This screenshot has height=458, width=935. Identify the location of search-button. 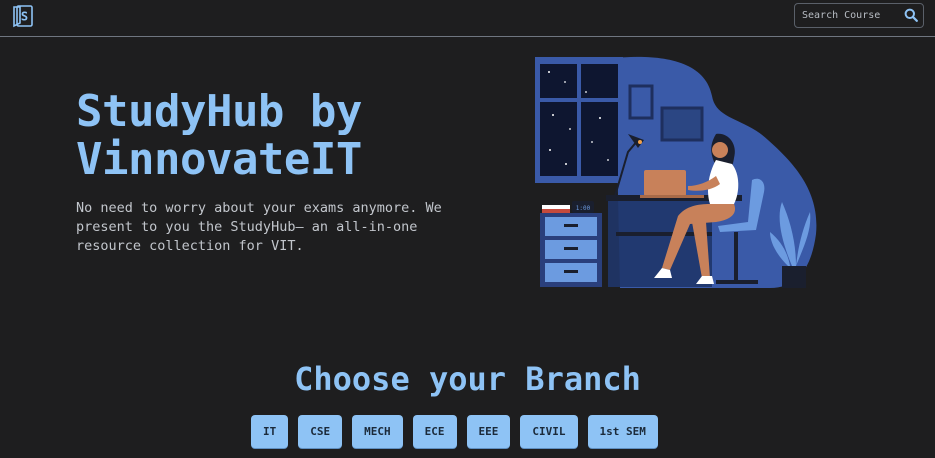
(911, 16).